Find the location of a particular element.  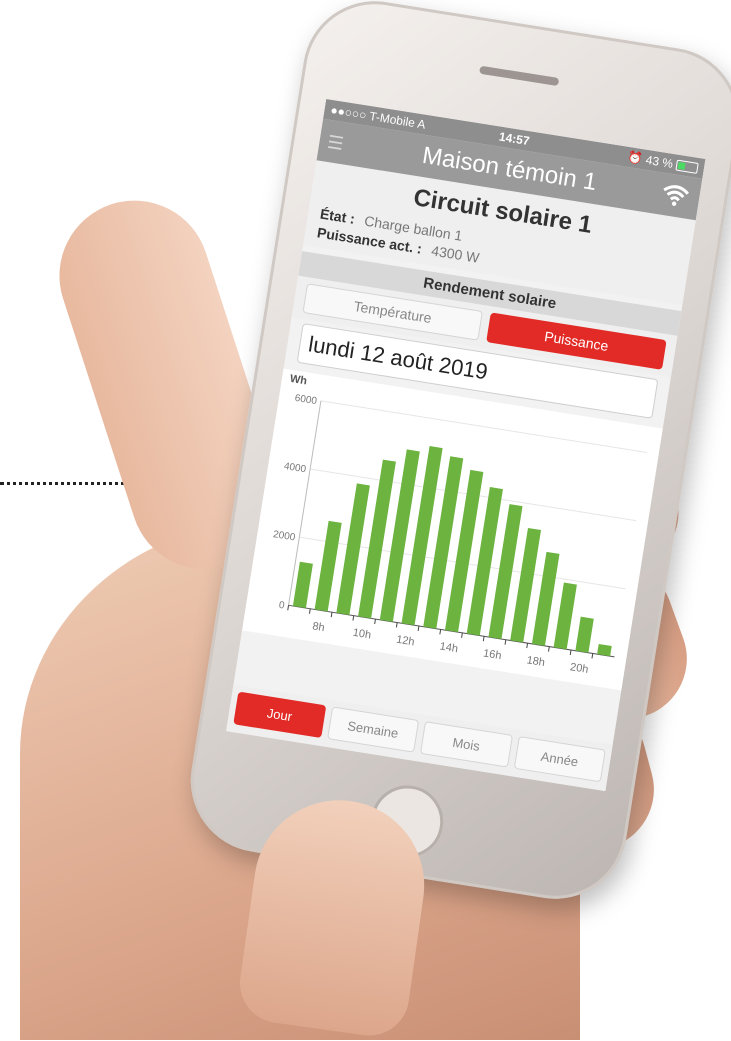

tab-month: Mois is located at coordinates (466, 744).